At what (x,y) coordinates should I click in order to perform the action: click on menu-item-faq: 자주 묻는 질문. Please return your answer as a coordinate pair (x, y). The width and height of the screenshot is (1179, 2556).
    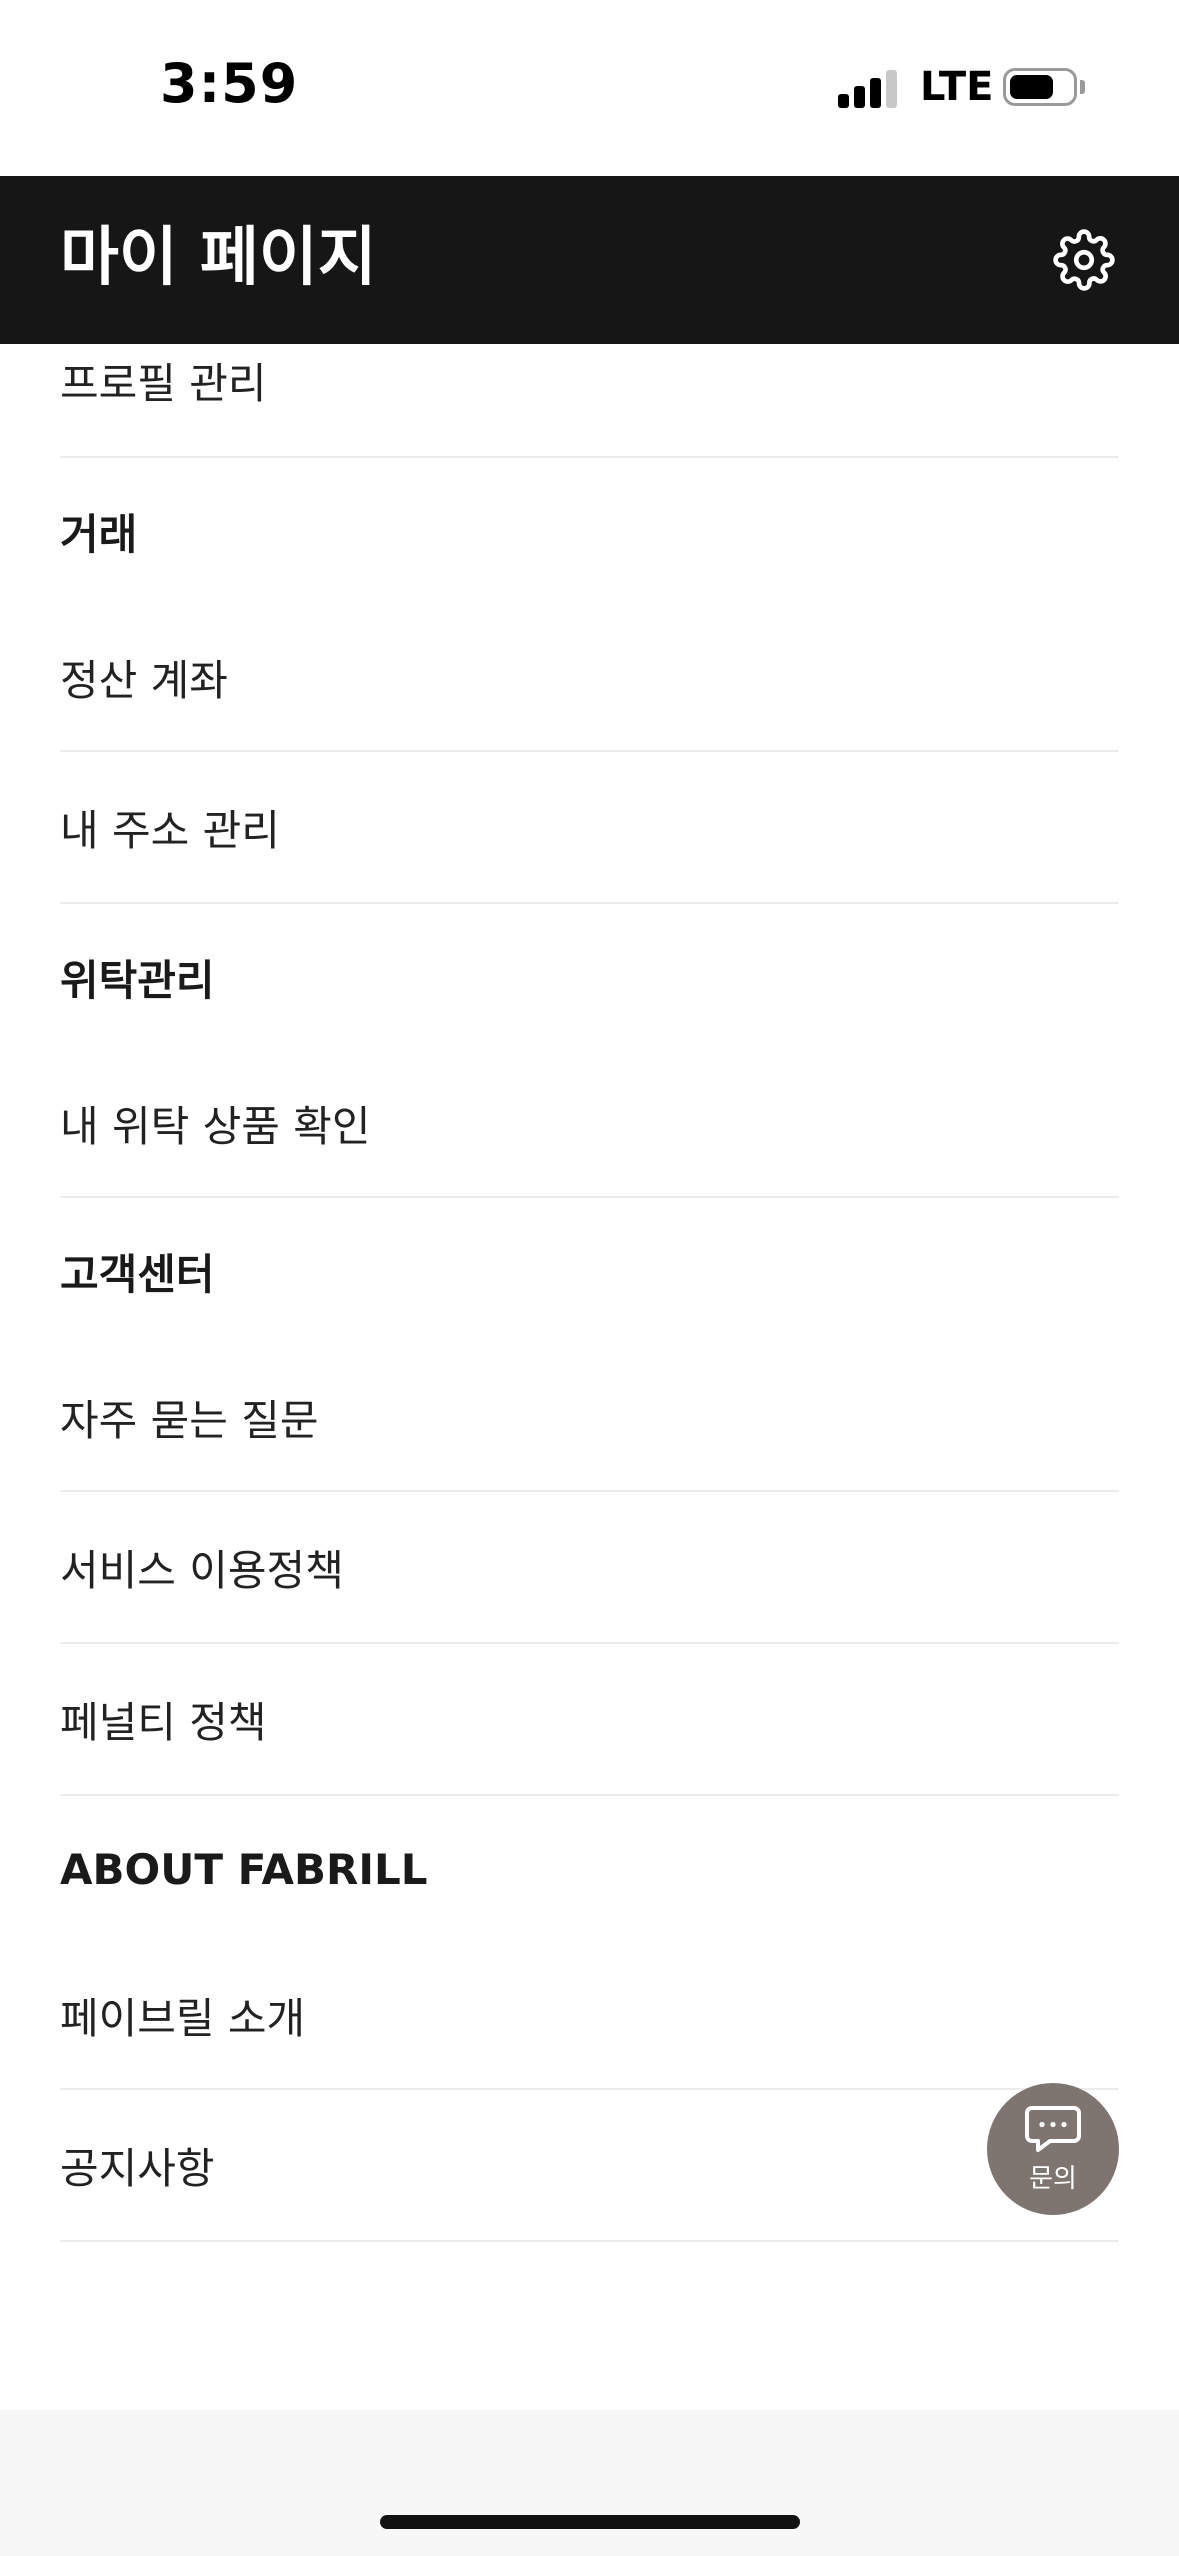
    Looking at the image, I should click on (589, 1418).